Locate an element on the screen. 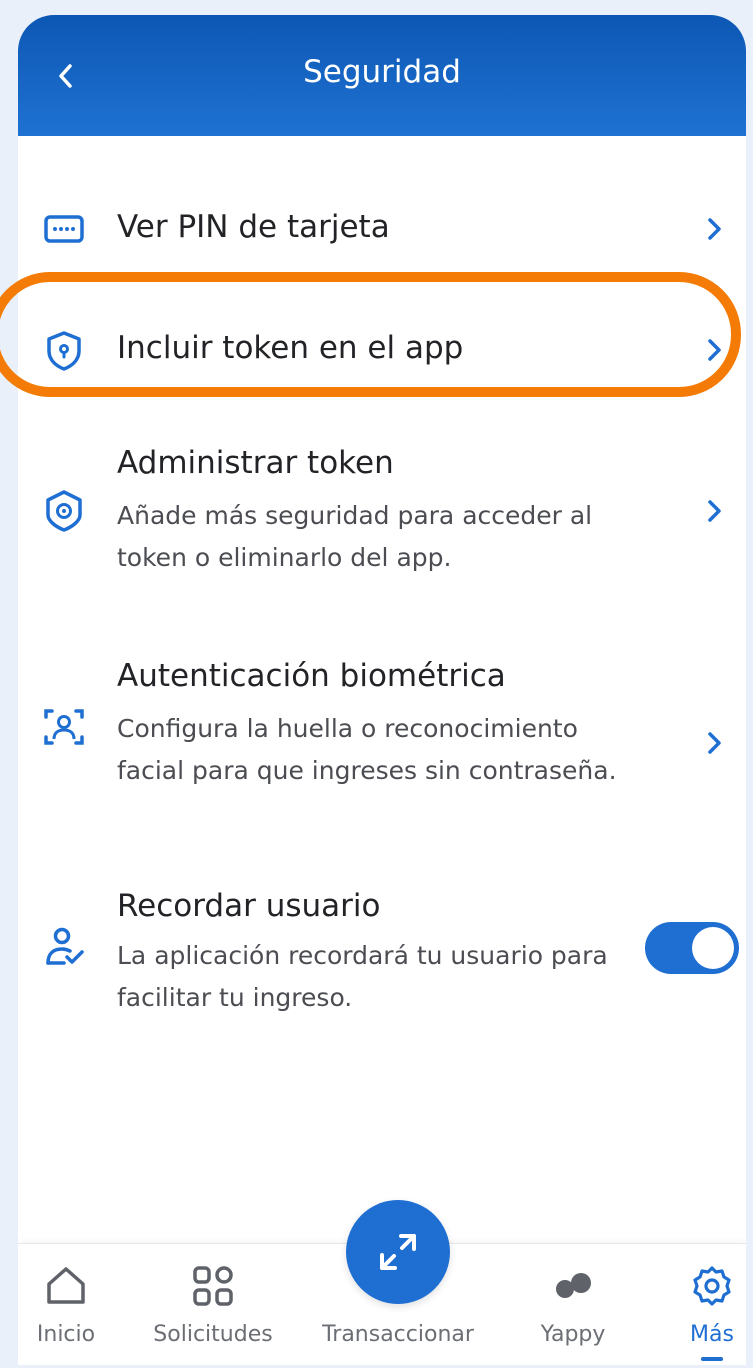  gear-icon is located at coordinates (712, 1286).